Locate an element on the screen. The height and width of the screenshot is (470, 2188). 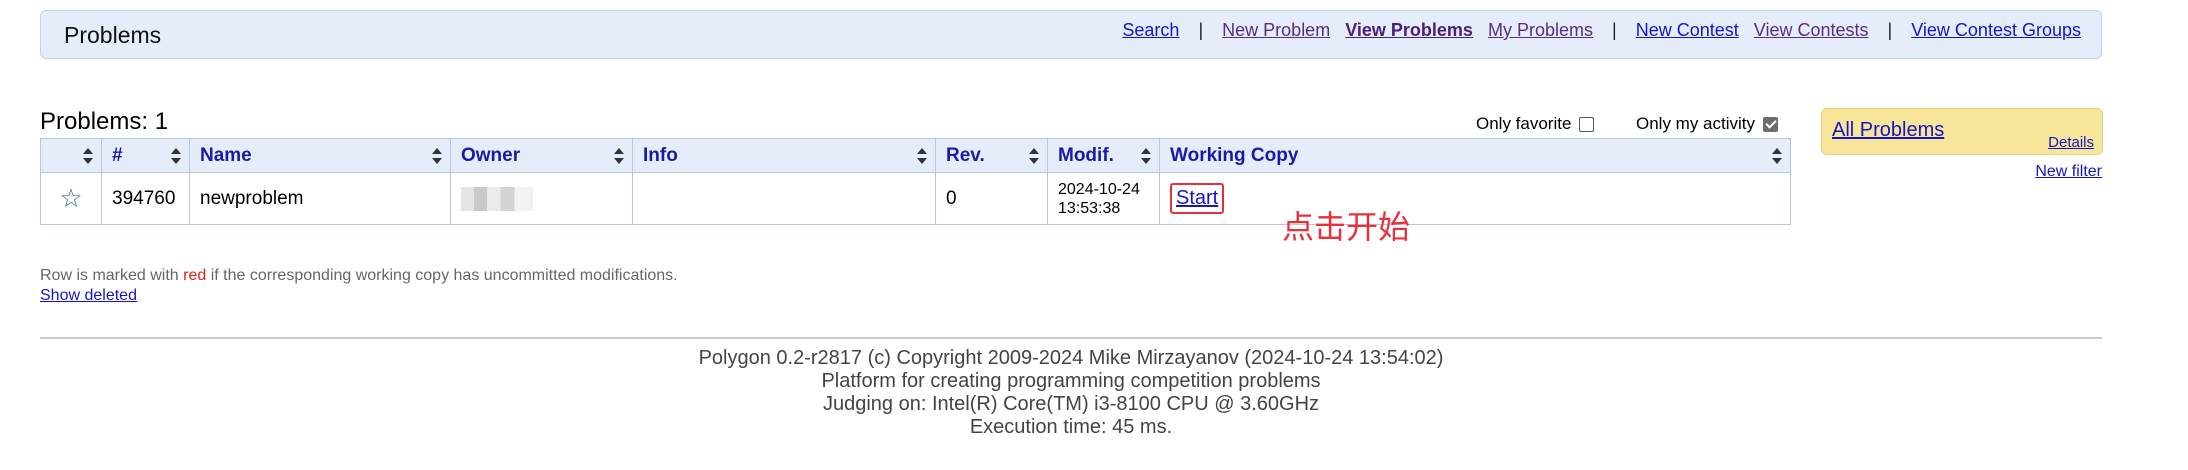
column-header-rev: Rev. is located at coordinates (991, 155).